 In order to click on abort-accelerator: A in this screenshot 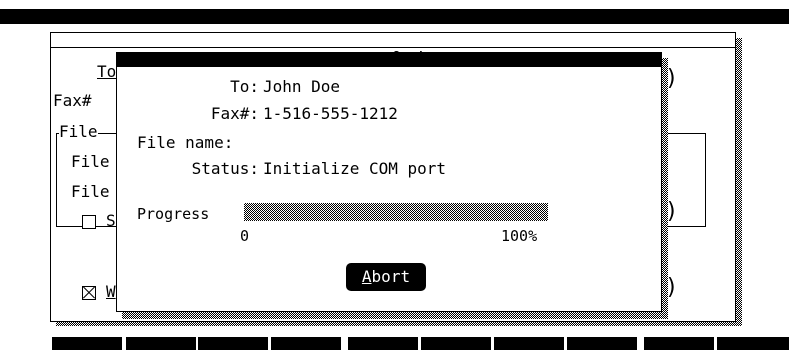, I will do `click(366, 276)`.